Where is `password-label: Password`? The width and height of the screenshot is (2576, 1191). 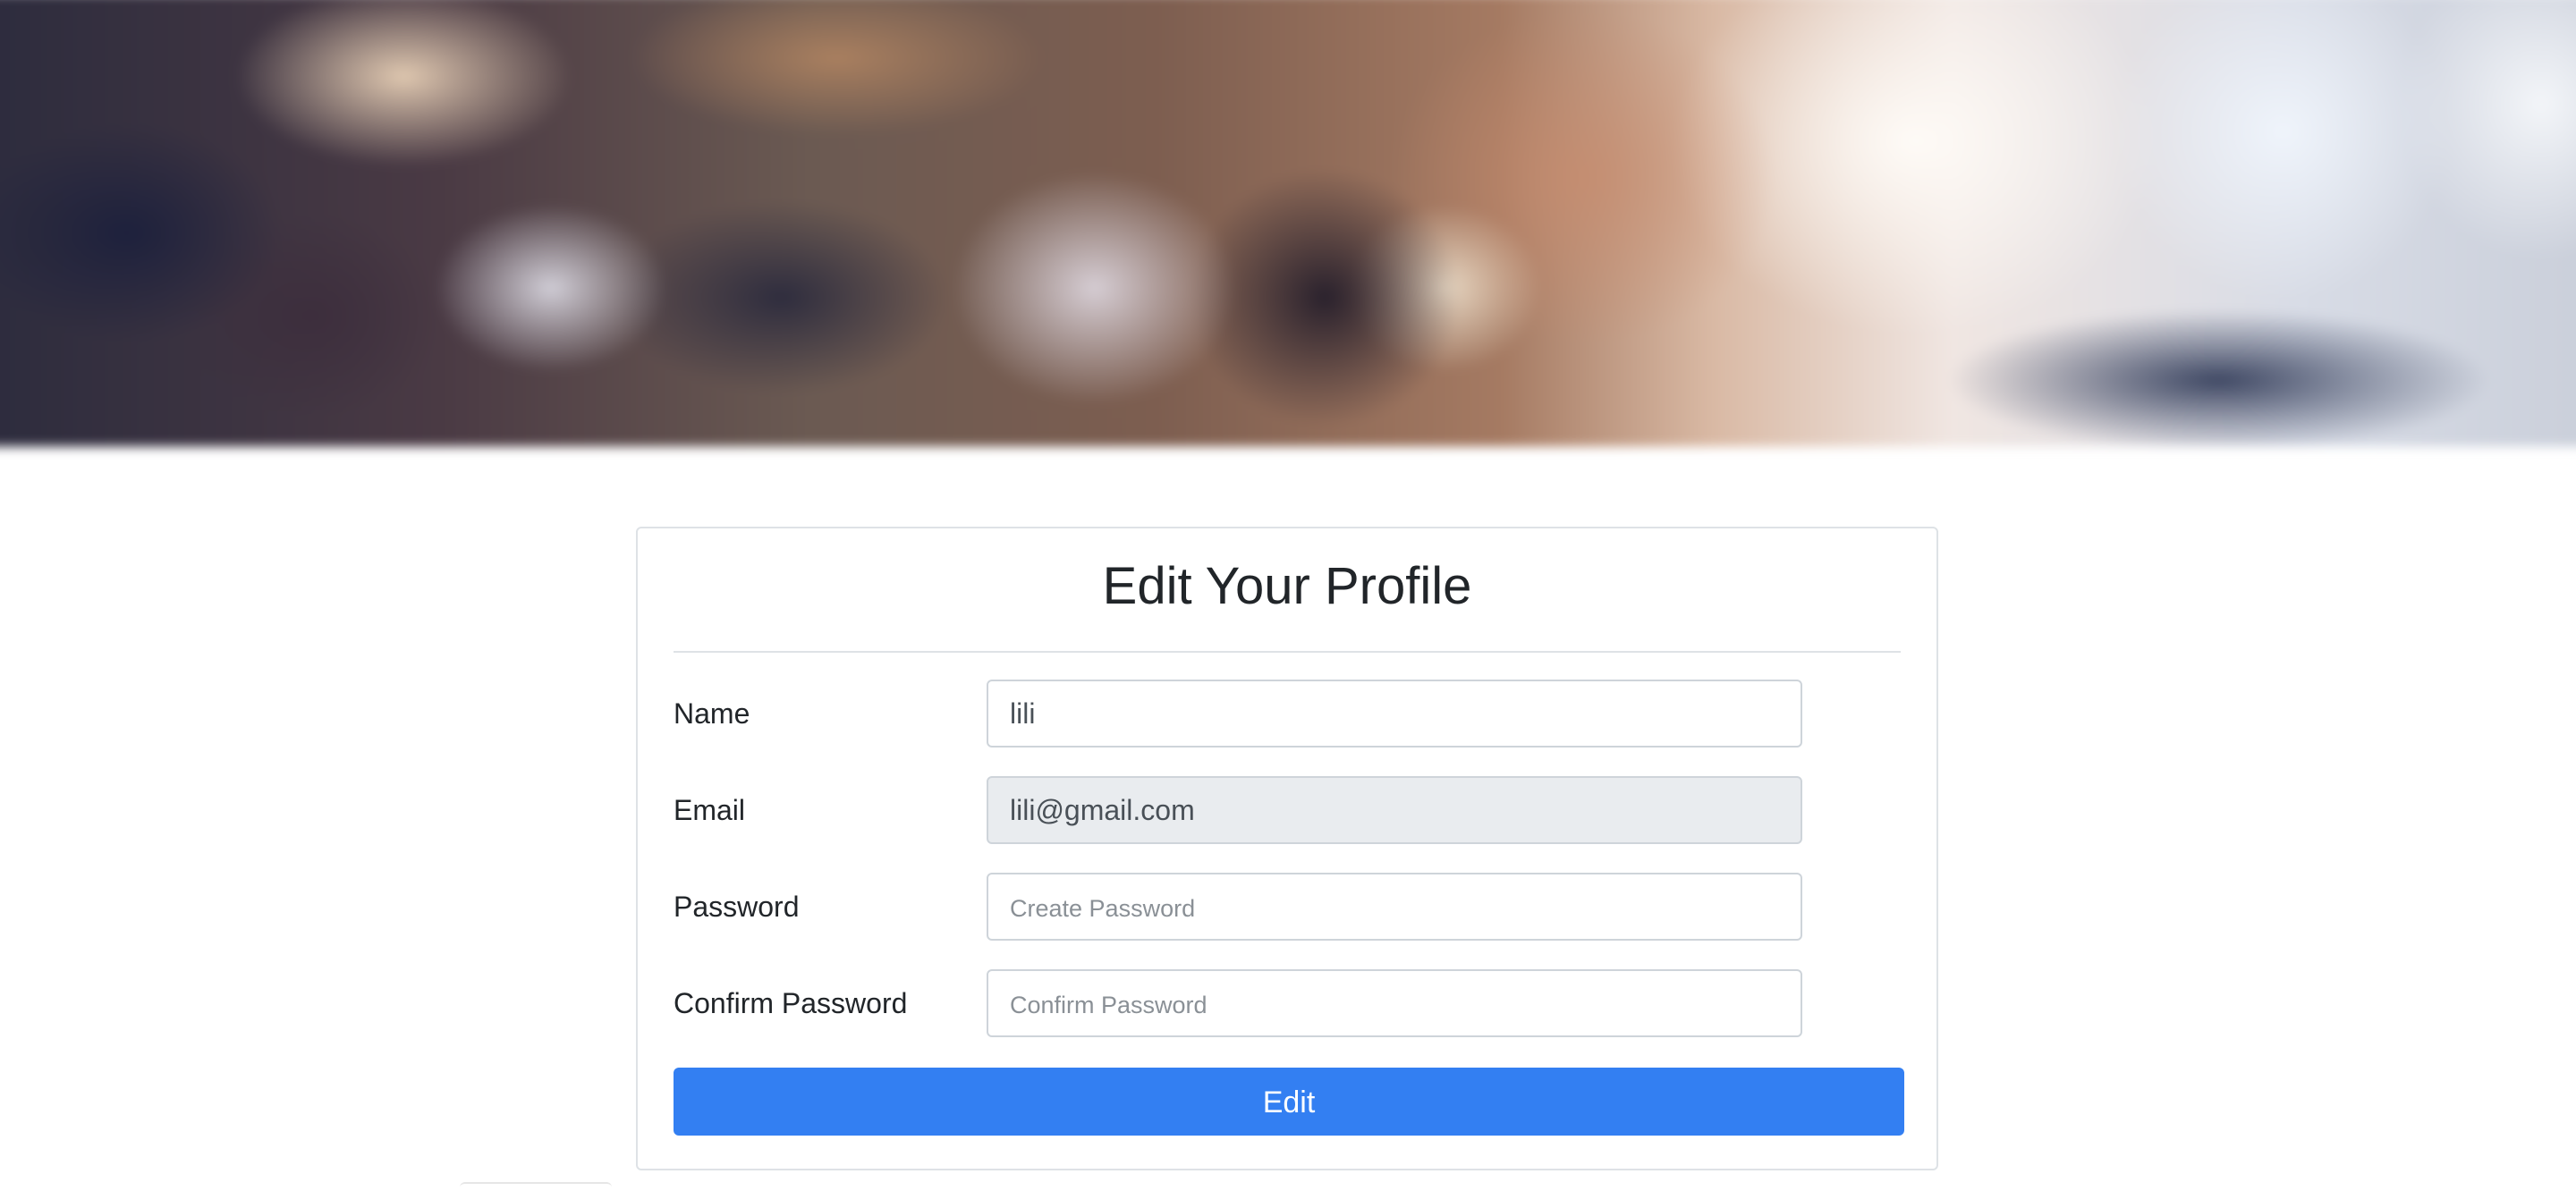
password-label: Password is located at coordinates (737, 907).